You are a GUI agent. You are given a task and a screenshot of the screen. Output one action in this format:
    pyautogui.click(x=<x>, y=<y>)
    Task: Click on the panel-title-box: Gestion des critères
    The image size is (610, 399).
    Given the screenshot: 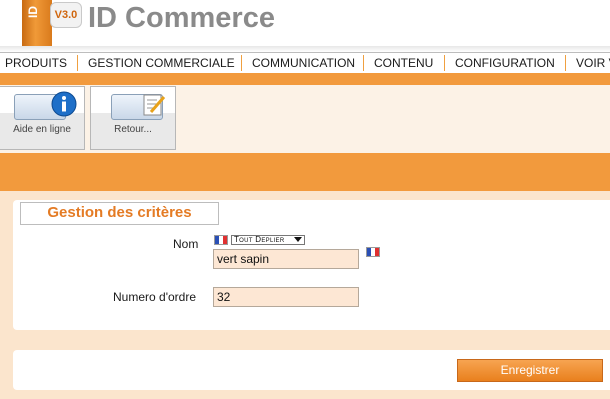 What is the action you would take?
    pyautogui.click(x=119, y=213)
    